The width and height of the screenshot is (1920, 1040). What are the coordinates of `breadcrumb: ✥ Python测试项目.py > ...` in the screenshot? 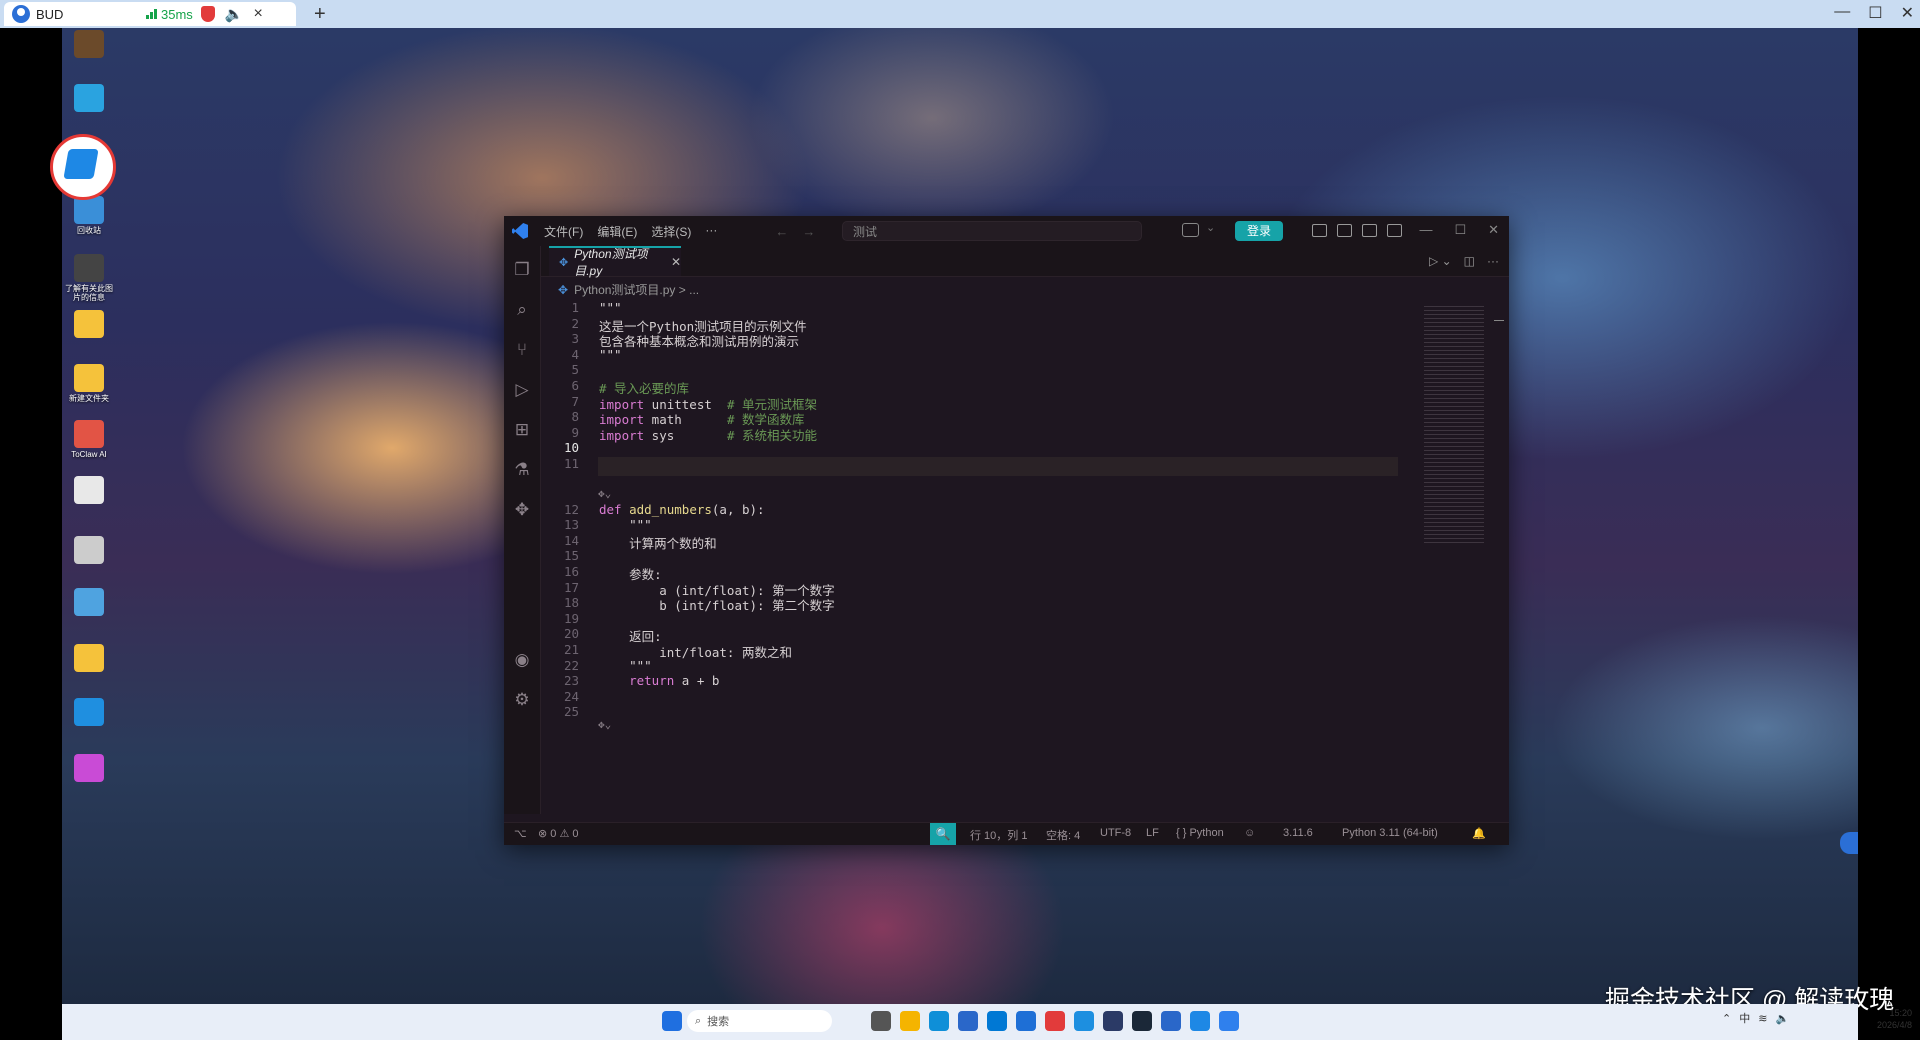 It's located at (628, 289).